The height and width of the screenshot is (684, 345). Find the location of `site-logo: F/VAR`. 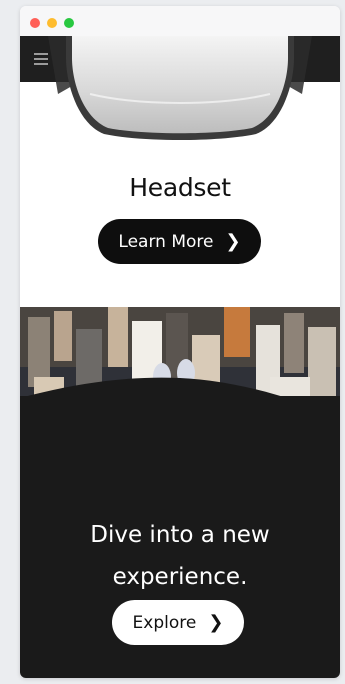

site-logo: F/VAR is located at coordinates (180, 55).